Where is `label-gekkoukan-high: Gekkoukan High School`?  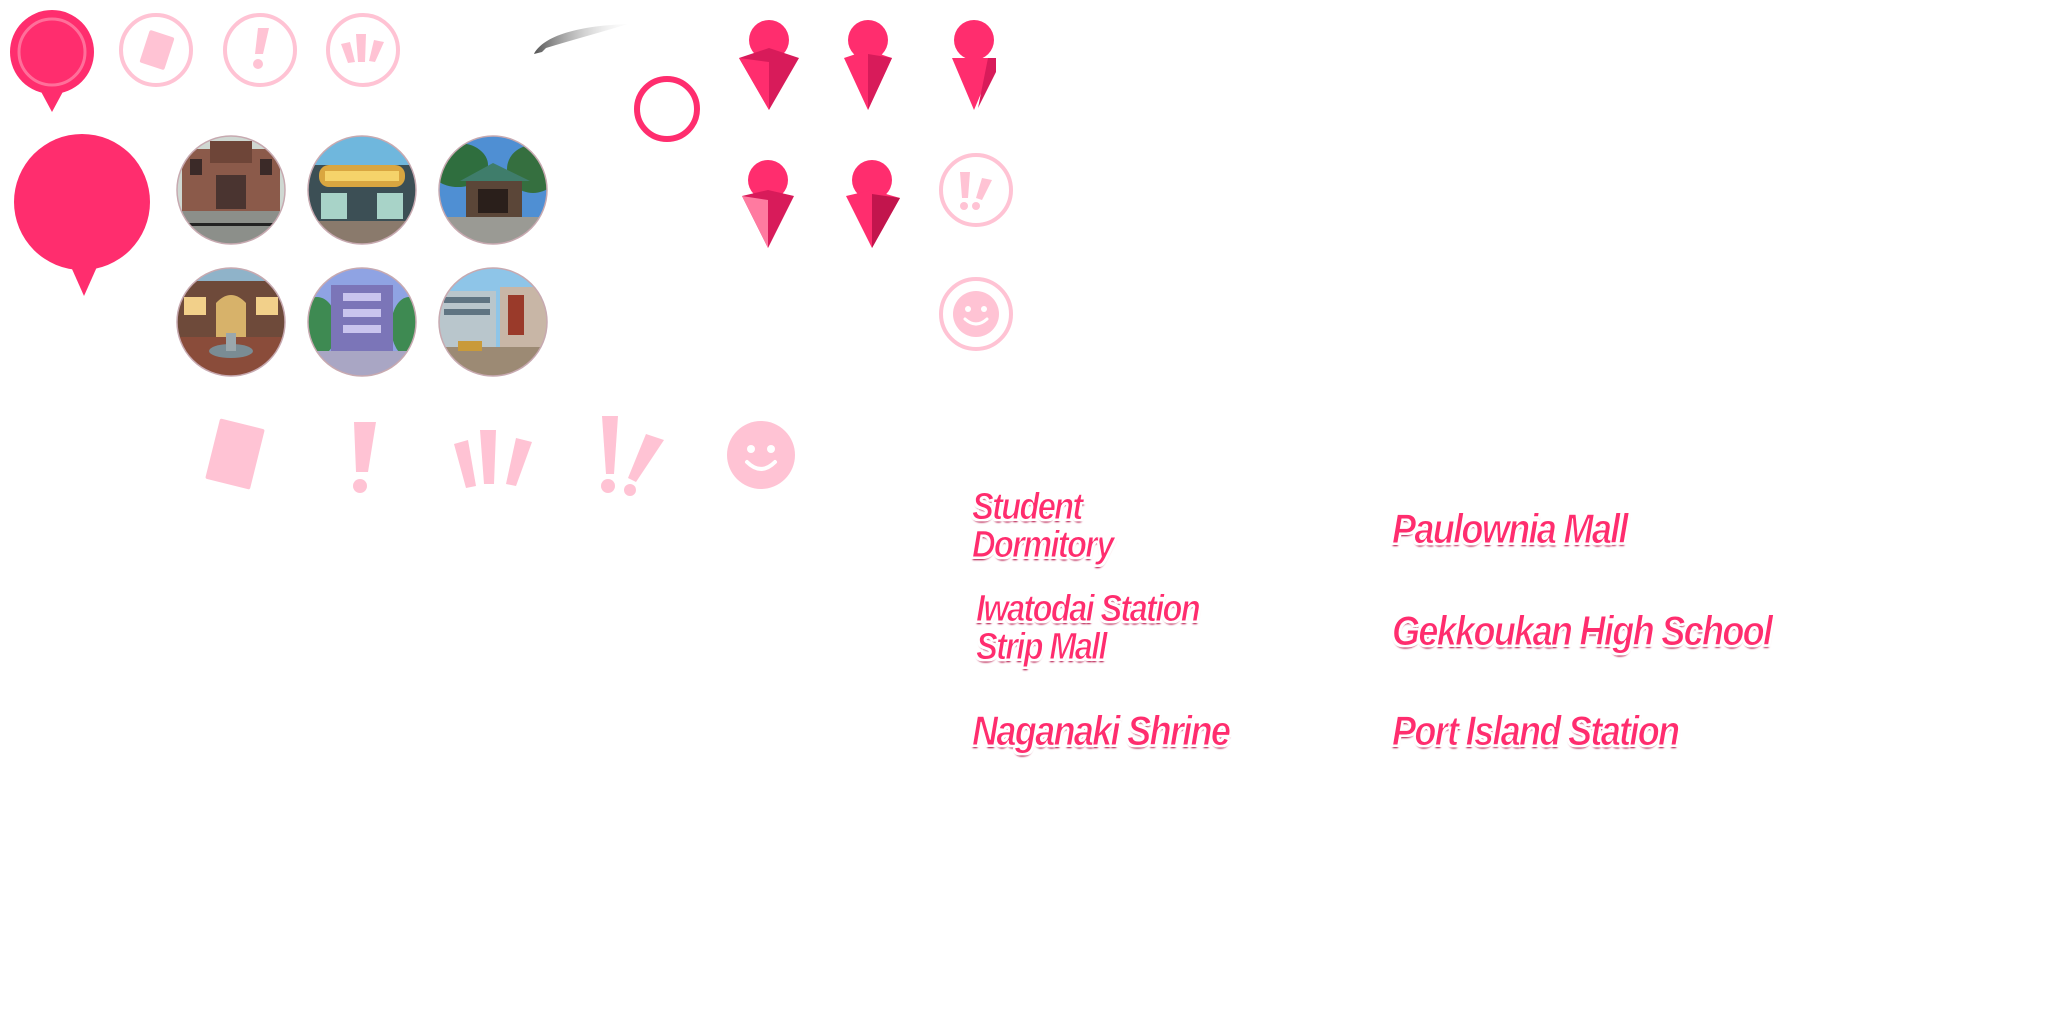 label-gekkoukan-high: Gekkoukan High School is located at coordinates (1583, 630).